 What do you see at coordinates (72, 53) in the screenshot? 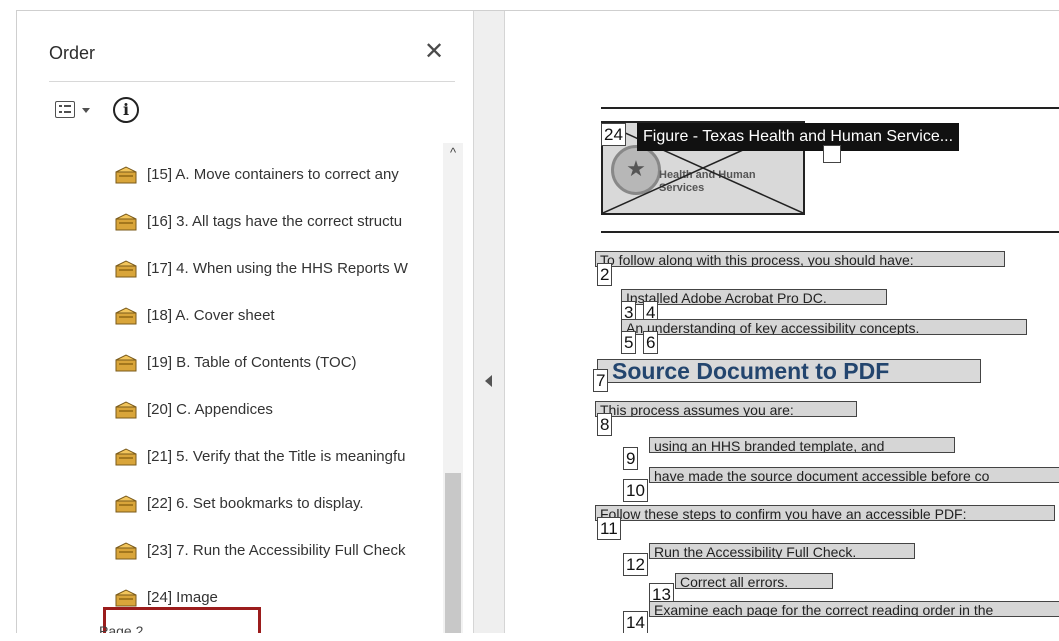
I see `panel-title: Order` at bounding box center [72, 53].